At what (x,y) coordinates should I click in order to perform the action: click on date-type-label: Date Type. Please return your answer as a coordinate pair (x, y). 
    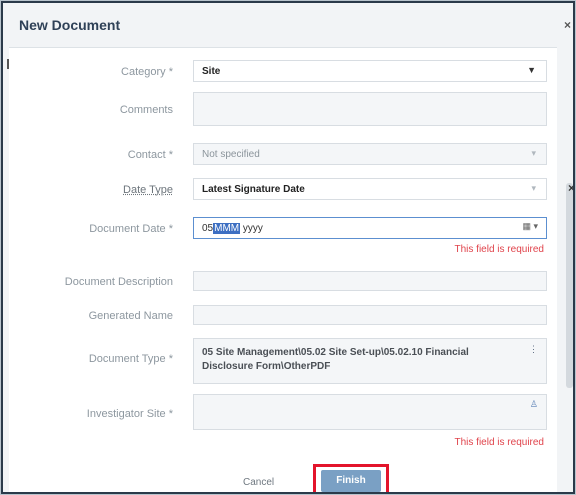
    Looking at the image, I should click on (148, 190).